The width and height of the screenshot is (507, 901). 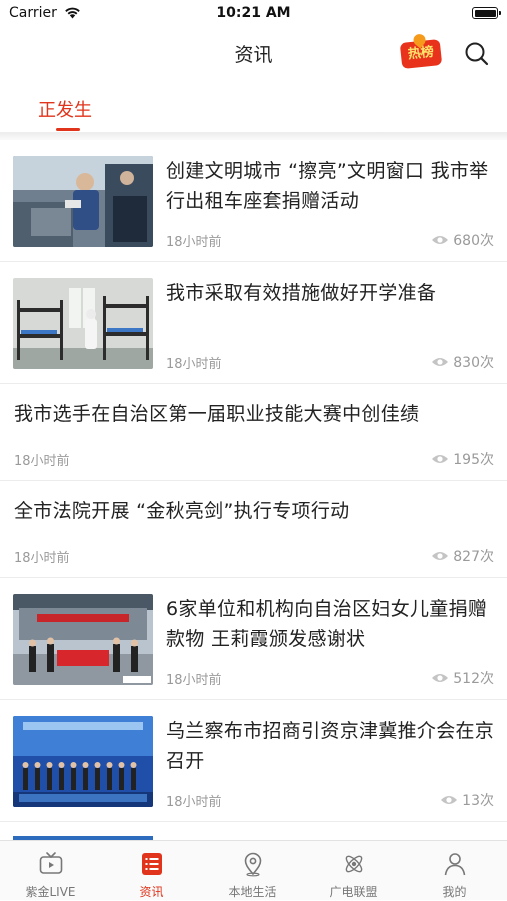 I want to click on news-views: 680次, so click(x=462, y=240).